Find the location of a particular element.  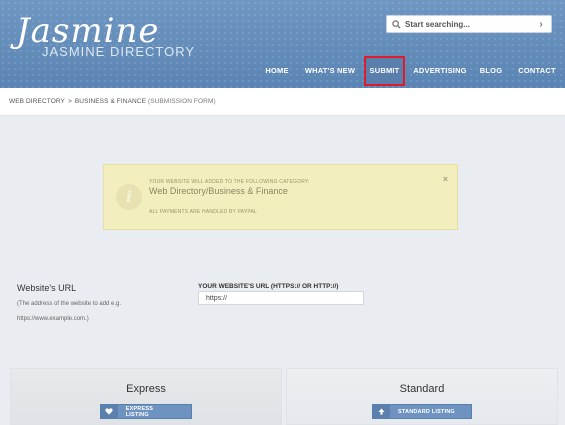

standard-listing-label: STANDARD LISTING is located at coordinates (426, 411).